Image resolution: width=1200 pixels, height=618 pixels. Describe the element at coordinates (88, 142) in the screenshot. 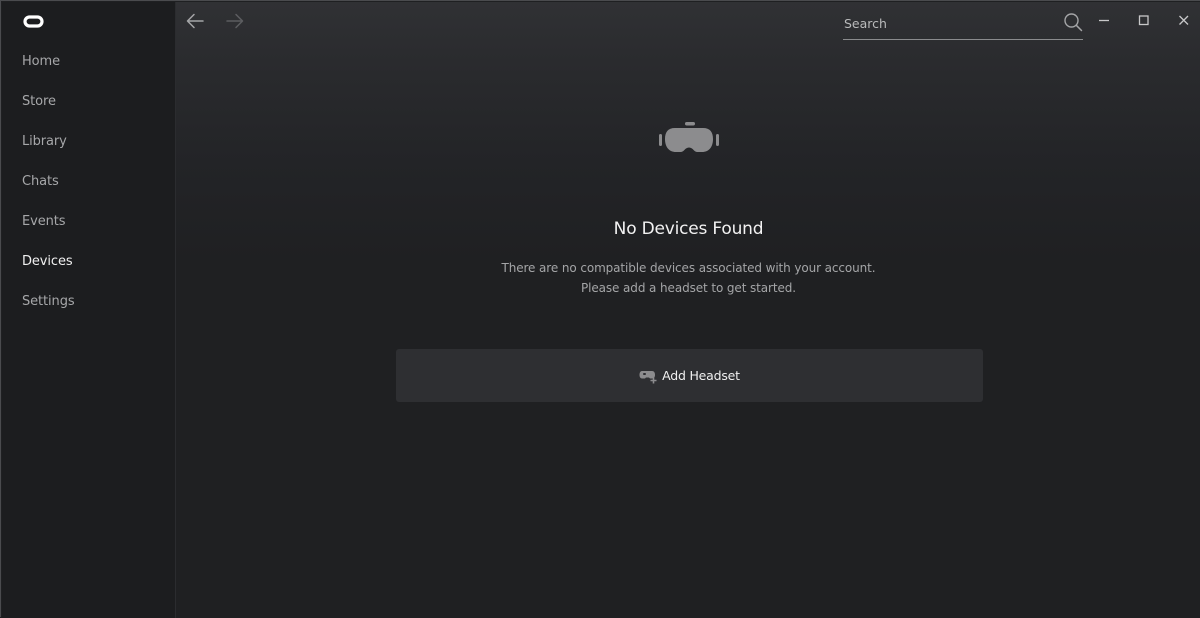

I see `sidebar-item-library: Library` at that location.